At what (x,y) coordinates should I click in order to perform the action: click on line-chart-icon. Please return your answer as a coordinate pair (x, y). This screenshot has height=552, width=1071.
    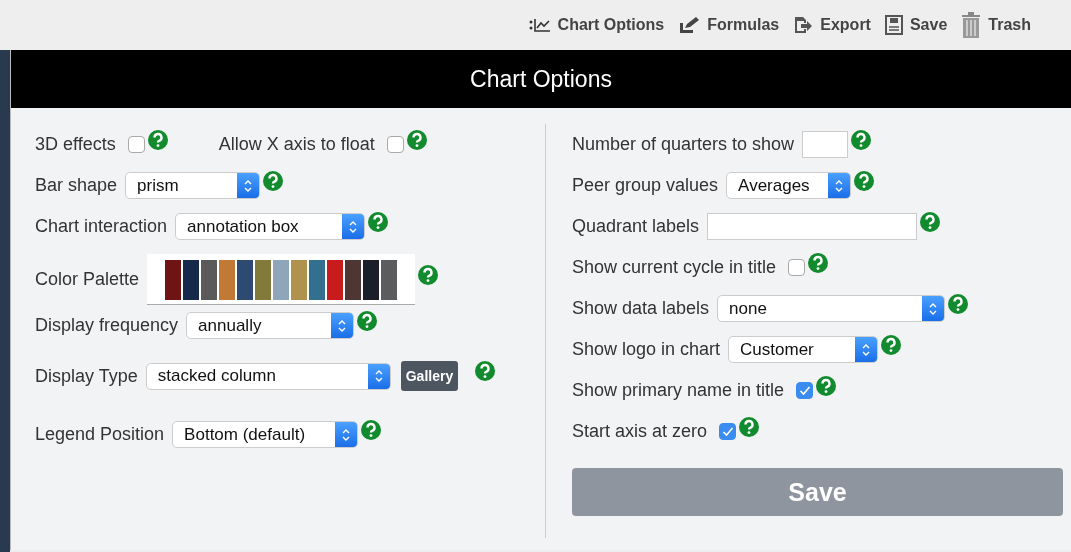
    Looking at the image, I should click on (539, 25).